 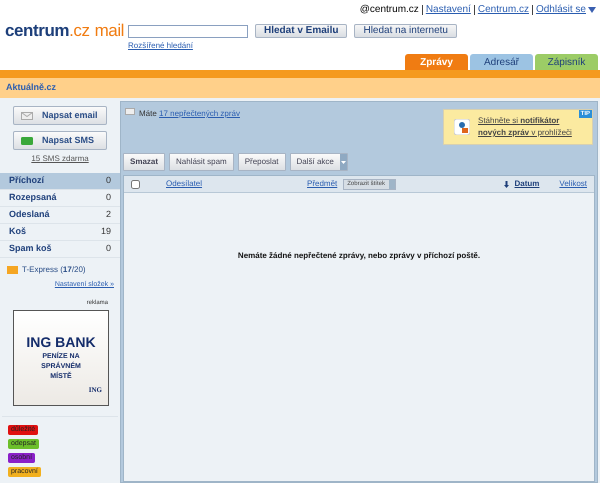 What do you see at coordinates (60, 115) in the screenshot?
I see `write-email-button: Napsat email` at bounding box center [60, 115].